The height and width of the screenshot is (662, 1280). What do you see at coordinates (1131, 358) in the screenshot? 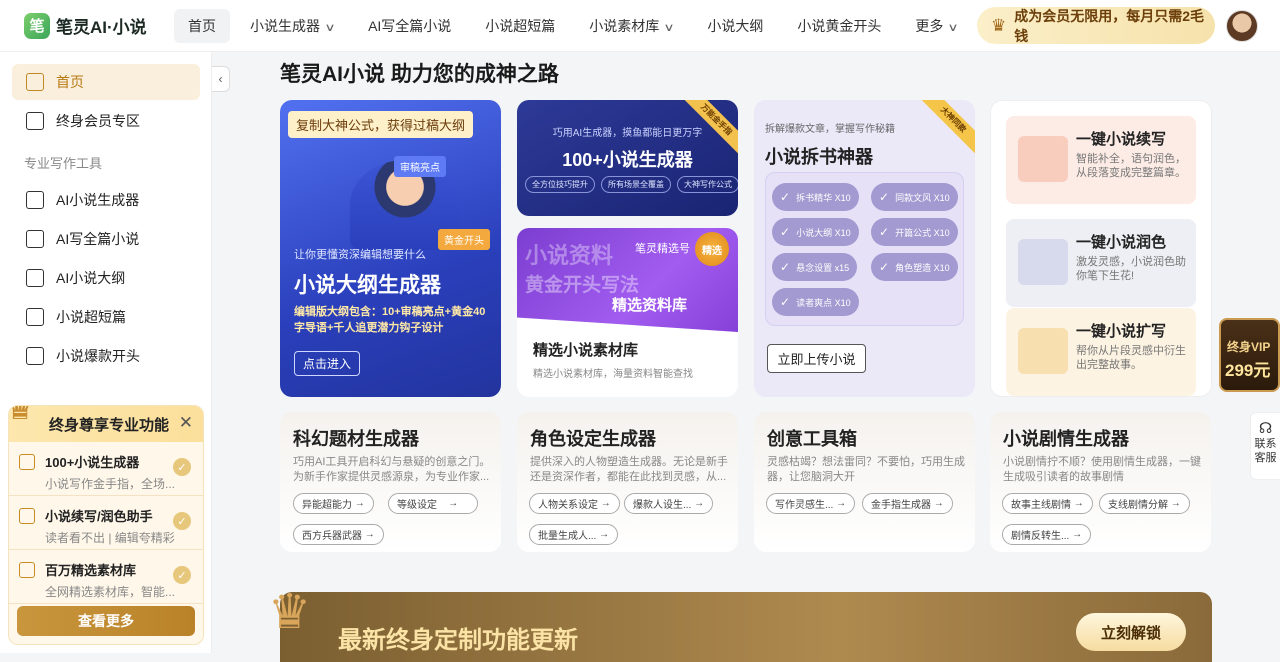
I see `tool-description: 帮你从片段灵感中衍生出完整故事。` at bounding box center [1131, 358].